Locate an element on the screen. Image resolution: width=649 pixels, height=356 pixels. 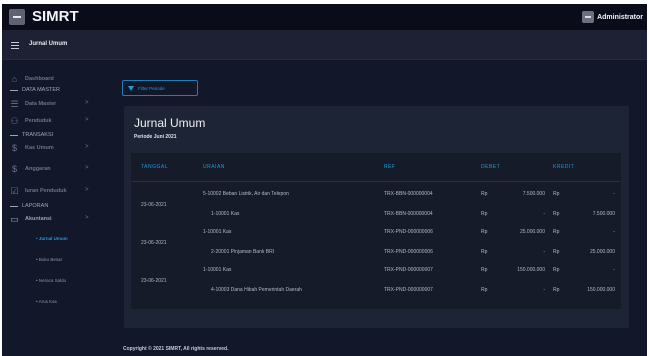
sidebar-item-kas-umum: $ Kas Umum is located at coordinates (32, 148).